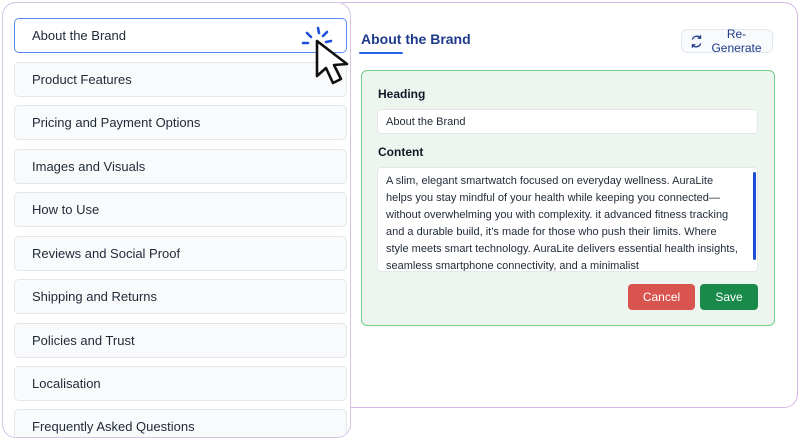  What do you see at coordinates (180, 423) in the screenshot?
I see `nav-item-frequently-asked-questions: Frequently Asked Questions` at bounding box center [180, 423].